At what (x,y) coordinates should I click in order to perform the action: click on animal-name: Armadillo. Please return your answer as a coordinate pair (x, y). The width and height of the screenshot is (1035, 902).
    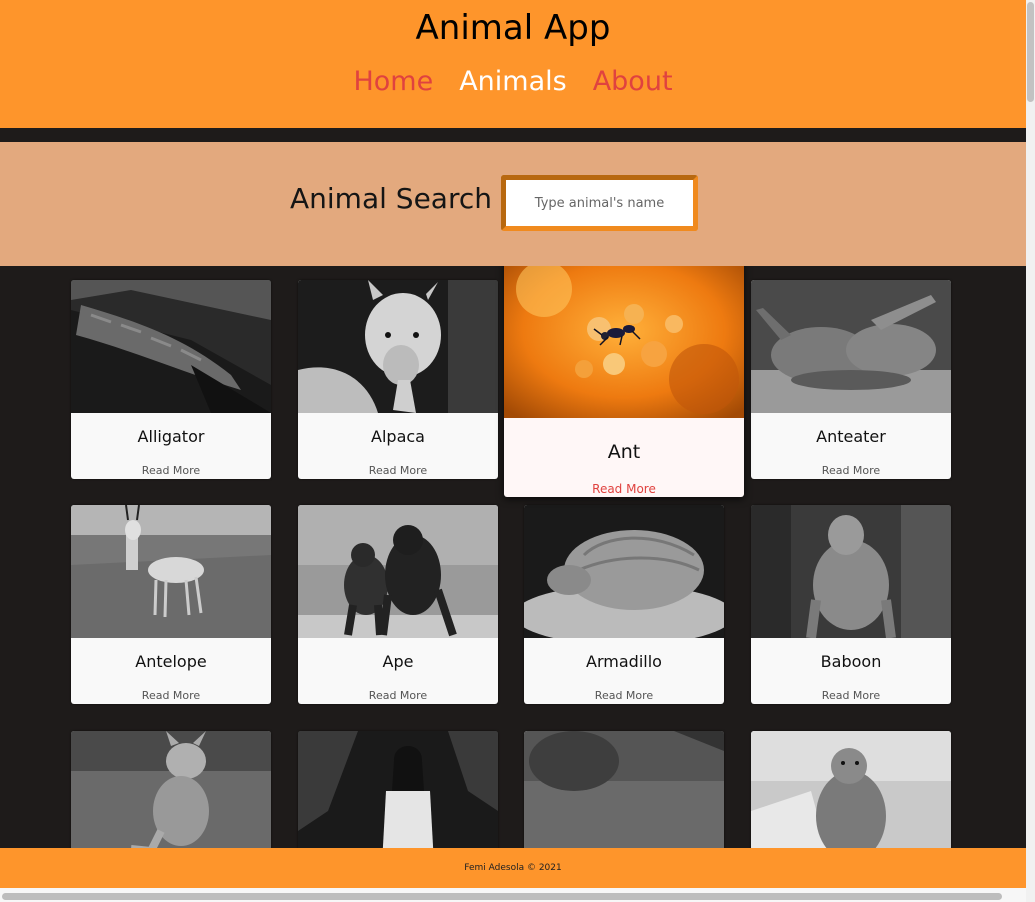
    Looking at the image, I should click on (624, 661).